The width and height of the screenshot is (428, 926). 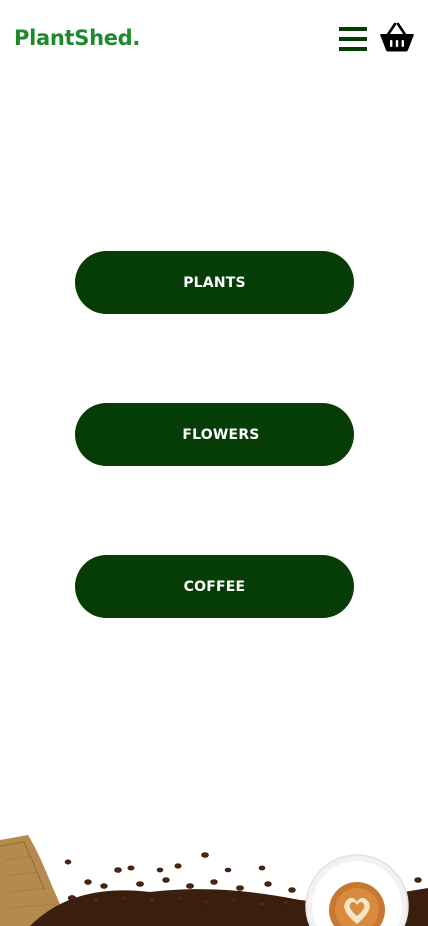 I want to click on basket-button, so click(x=397, y=37).